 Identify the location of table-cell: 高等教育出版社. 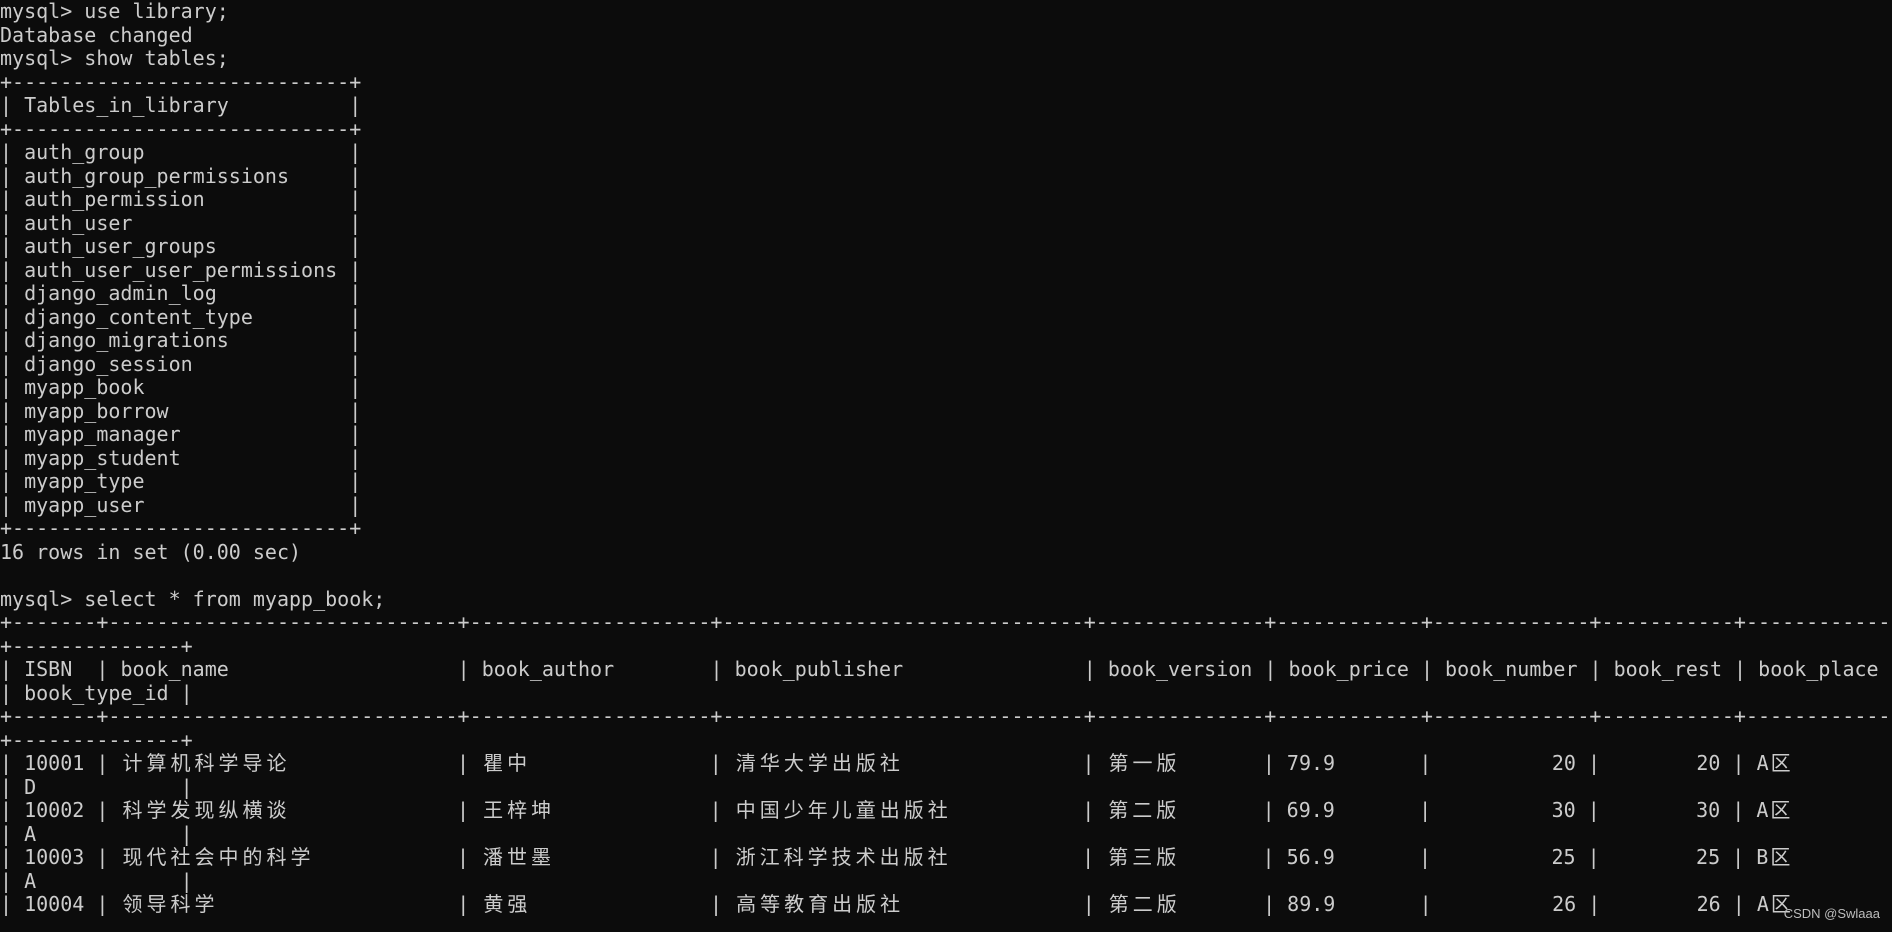
(818, 904).